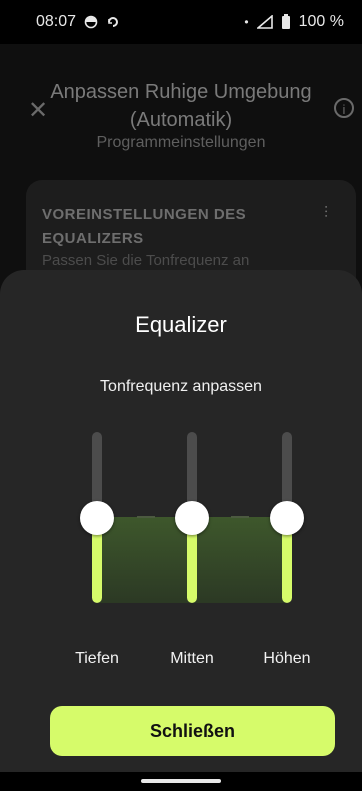  Describe the element at coordinates (181, 22) in the screenshot. I see `status-bar: 08:07 • 100 %` at that location.